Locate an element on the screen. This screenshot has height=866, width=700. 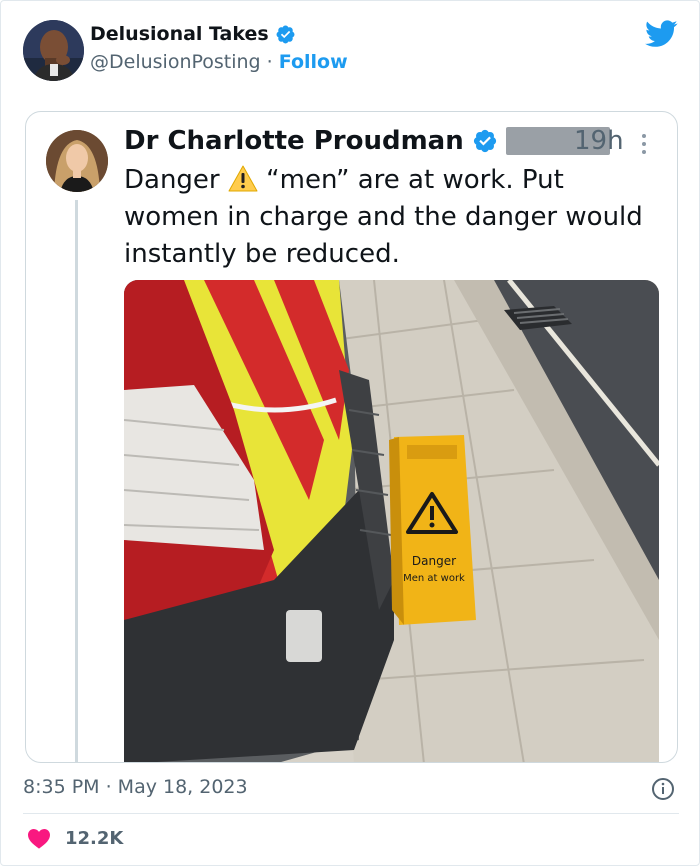
handle-row: @DelusionPosting · Follow is located at coordinates (219, 62).